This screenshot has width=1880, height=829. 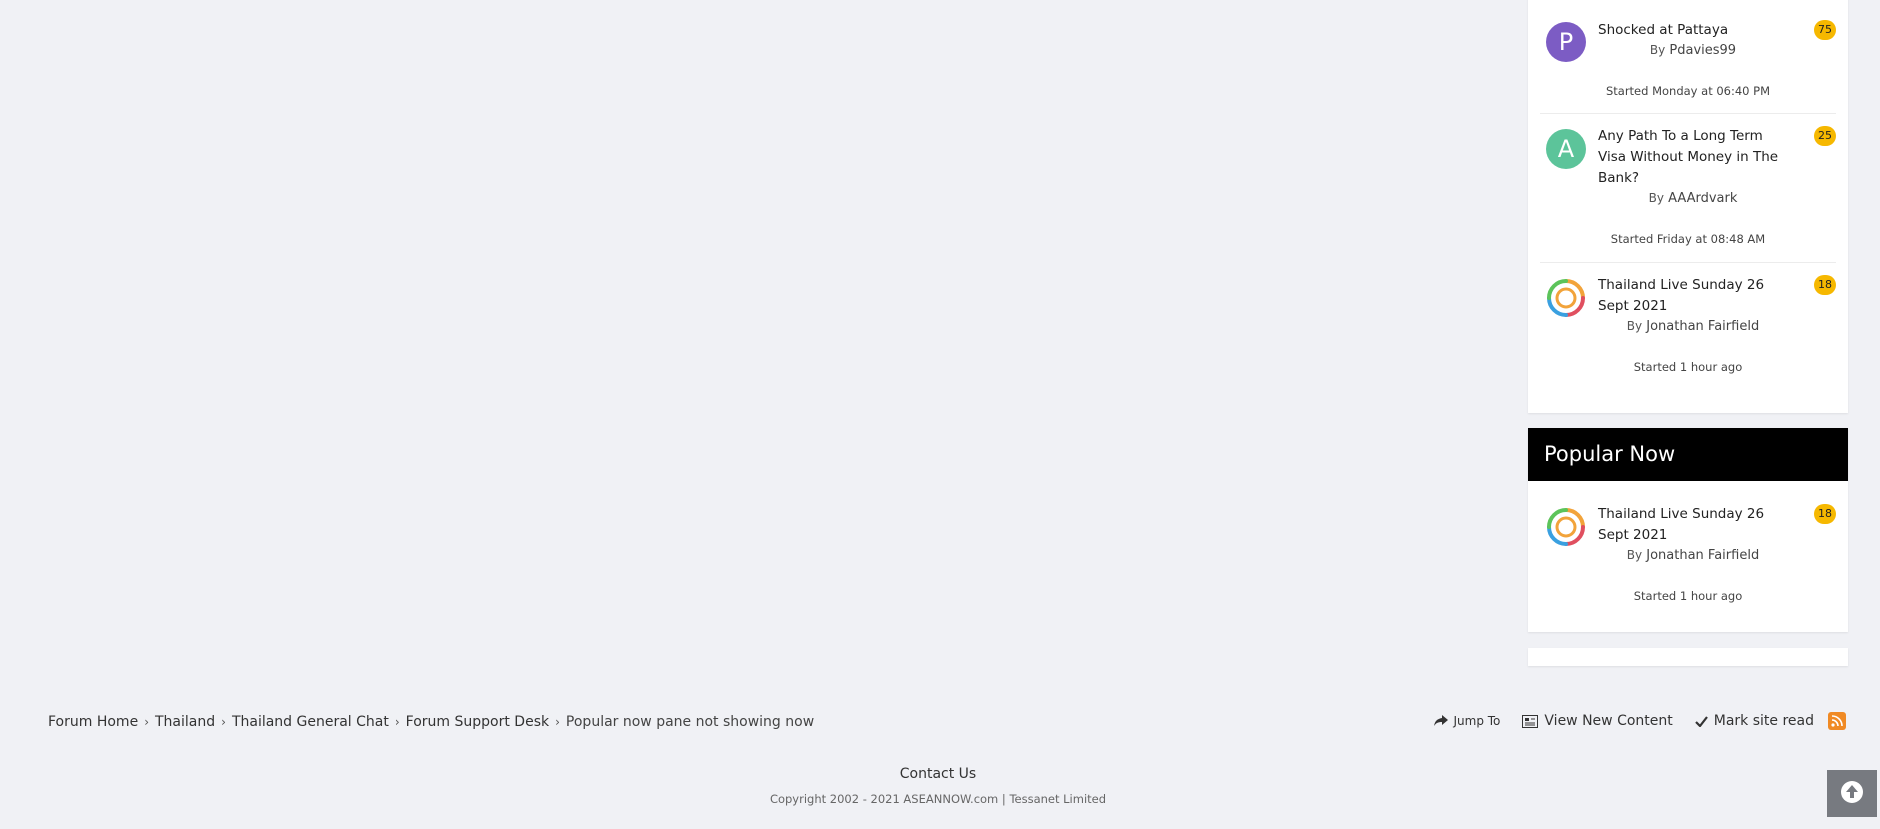 What do you see at coordinates (93, 722) in the screenshot?
I see `breadcrumb-forum-home: Forum Home` at bounding box center [93, 722].